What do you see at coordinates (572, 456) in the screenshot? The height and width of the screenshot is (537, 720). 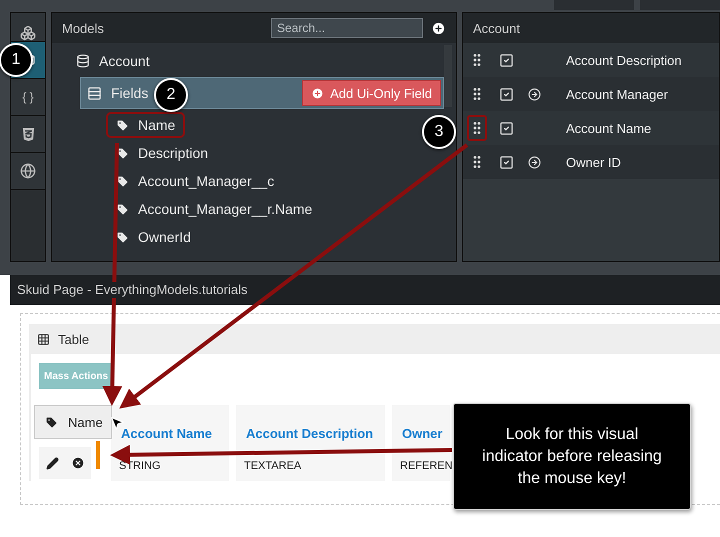 I see `callout-tooltip: Look for this visual indicator before releasing the mouse key!` at bounding box center [572, 456].